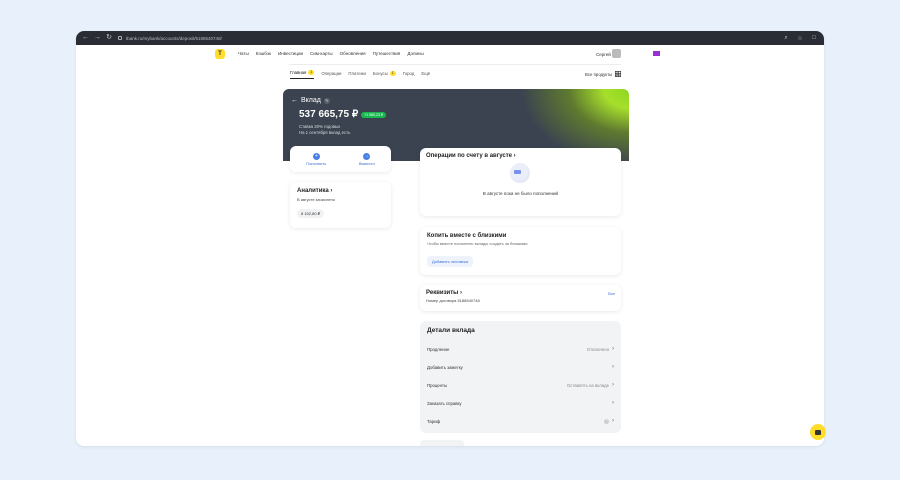 Image resolution: width=900 pixels, height=480 pixels. I want to click on star-icon: ☆, so click(800, 38).